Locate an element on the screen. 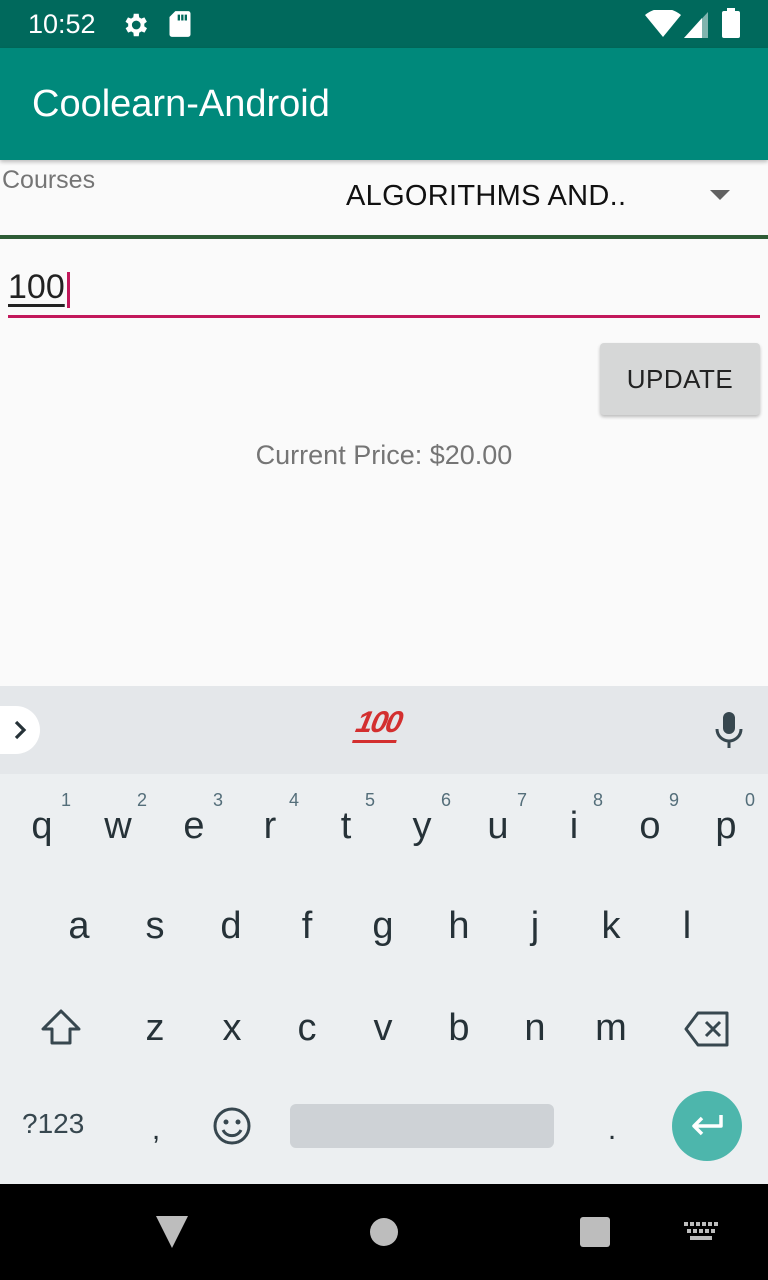 Image resolution: width=768 pixels, height=1280 pixels. cellular-signal-icon is located at coordinates (696, 25).